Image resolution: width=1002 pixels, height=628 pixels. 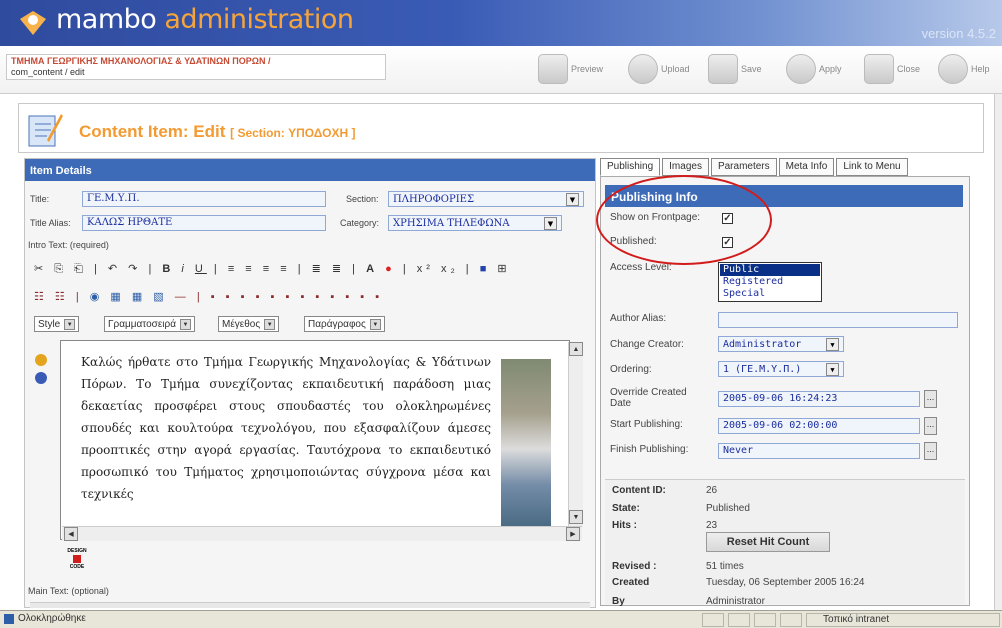 What do you see at coordinates (785, 582) in the screenshot?
I see `created-value: Tuesday, 06 September 2005 16:24` at bounding box center [785, 582].